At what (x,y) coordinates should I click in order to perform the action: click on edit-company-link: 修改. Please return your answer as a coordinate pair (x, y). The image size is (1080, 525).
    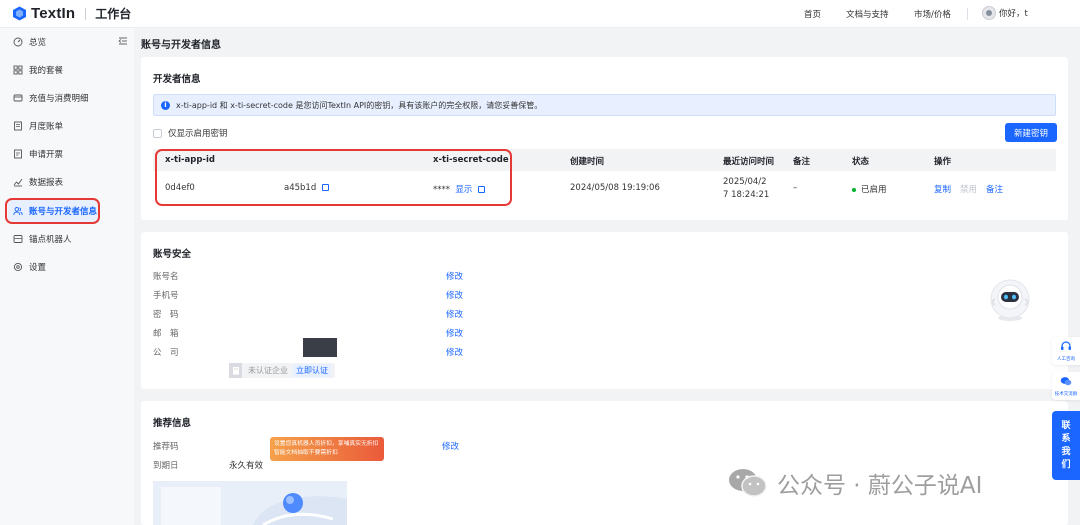
    Looking at the image, I should click on (454, 352).